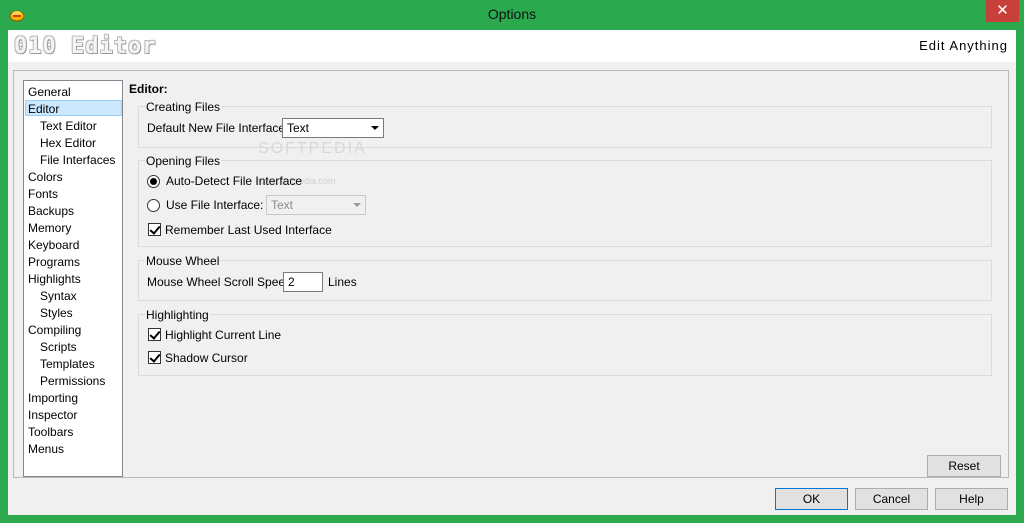 The height and width of the screenshot is (523, 1024). Describe the element at coordinates (298, 128) in the screenshot. I see `default-interface-value: Text` at that location.